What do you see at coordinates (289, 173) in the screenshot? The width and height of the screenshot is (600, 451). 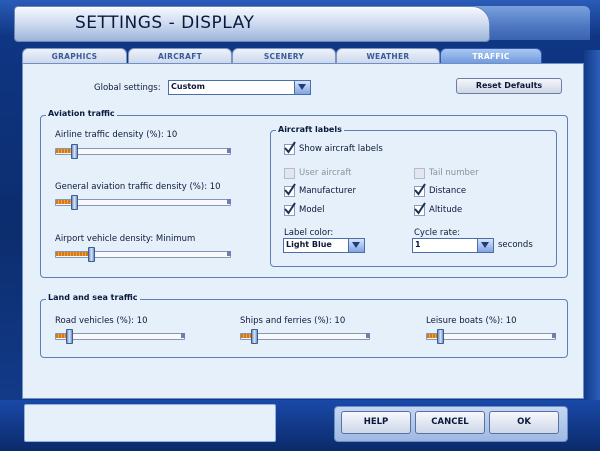 I see `user-aircraft-checkbox` at bounding box center [289, 173].